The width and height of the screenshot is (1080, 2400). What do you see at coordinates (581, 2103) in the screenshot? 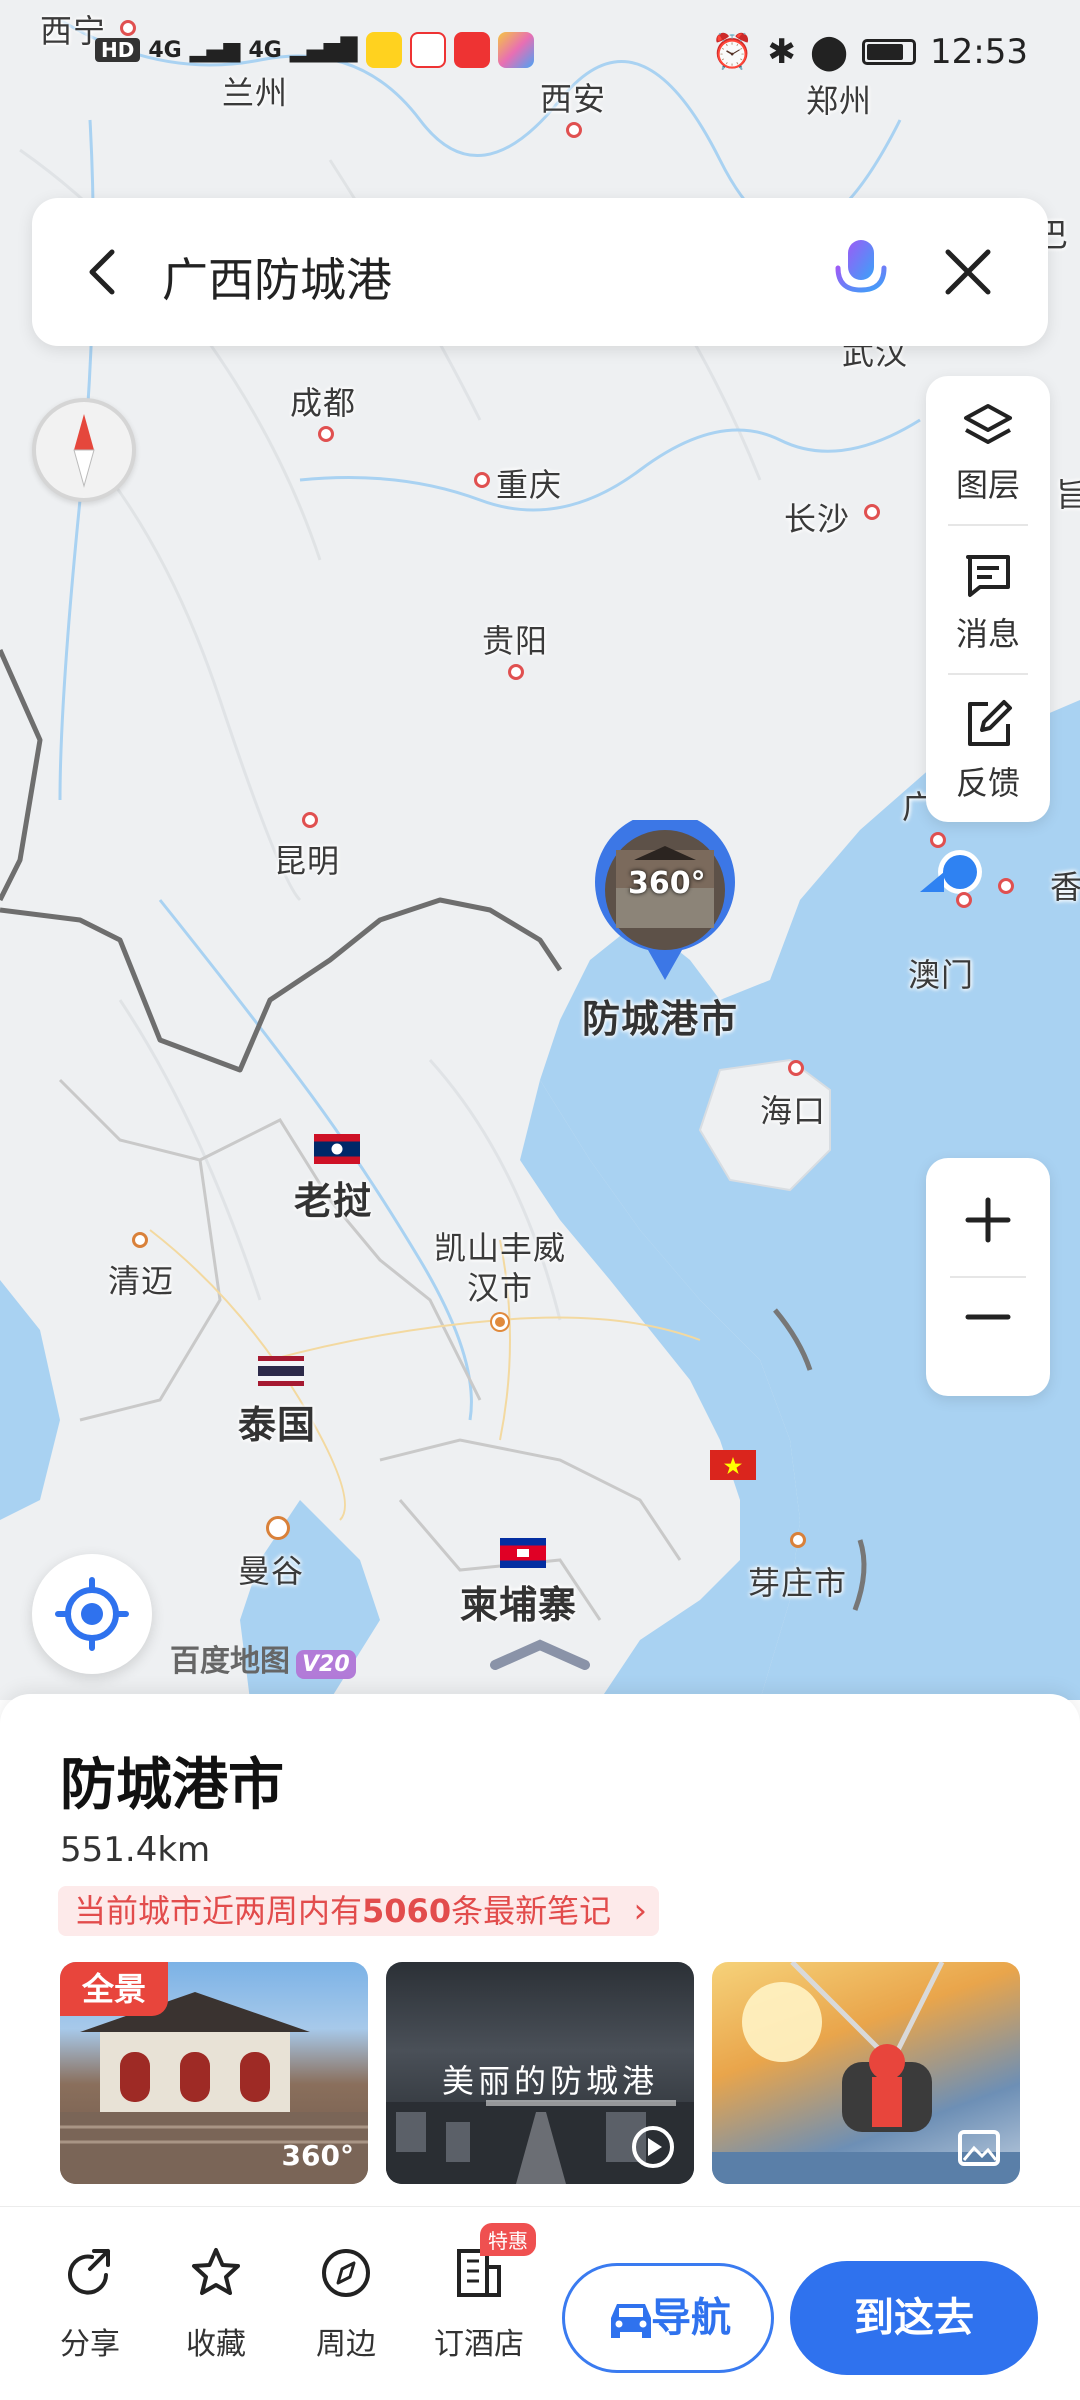
I see `video-subtitle-bar` at bounding box center [581, 2103].